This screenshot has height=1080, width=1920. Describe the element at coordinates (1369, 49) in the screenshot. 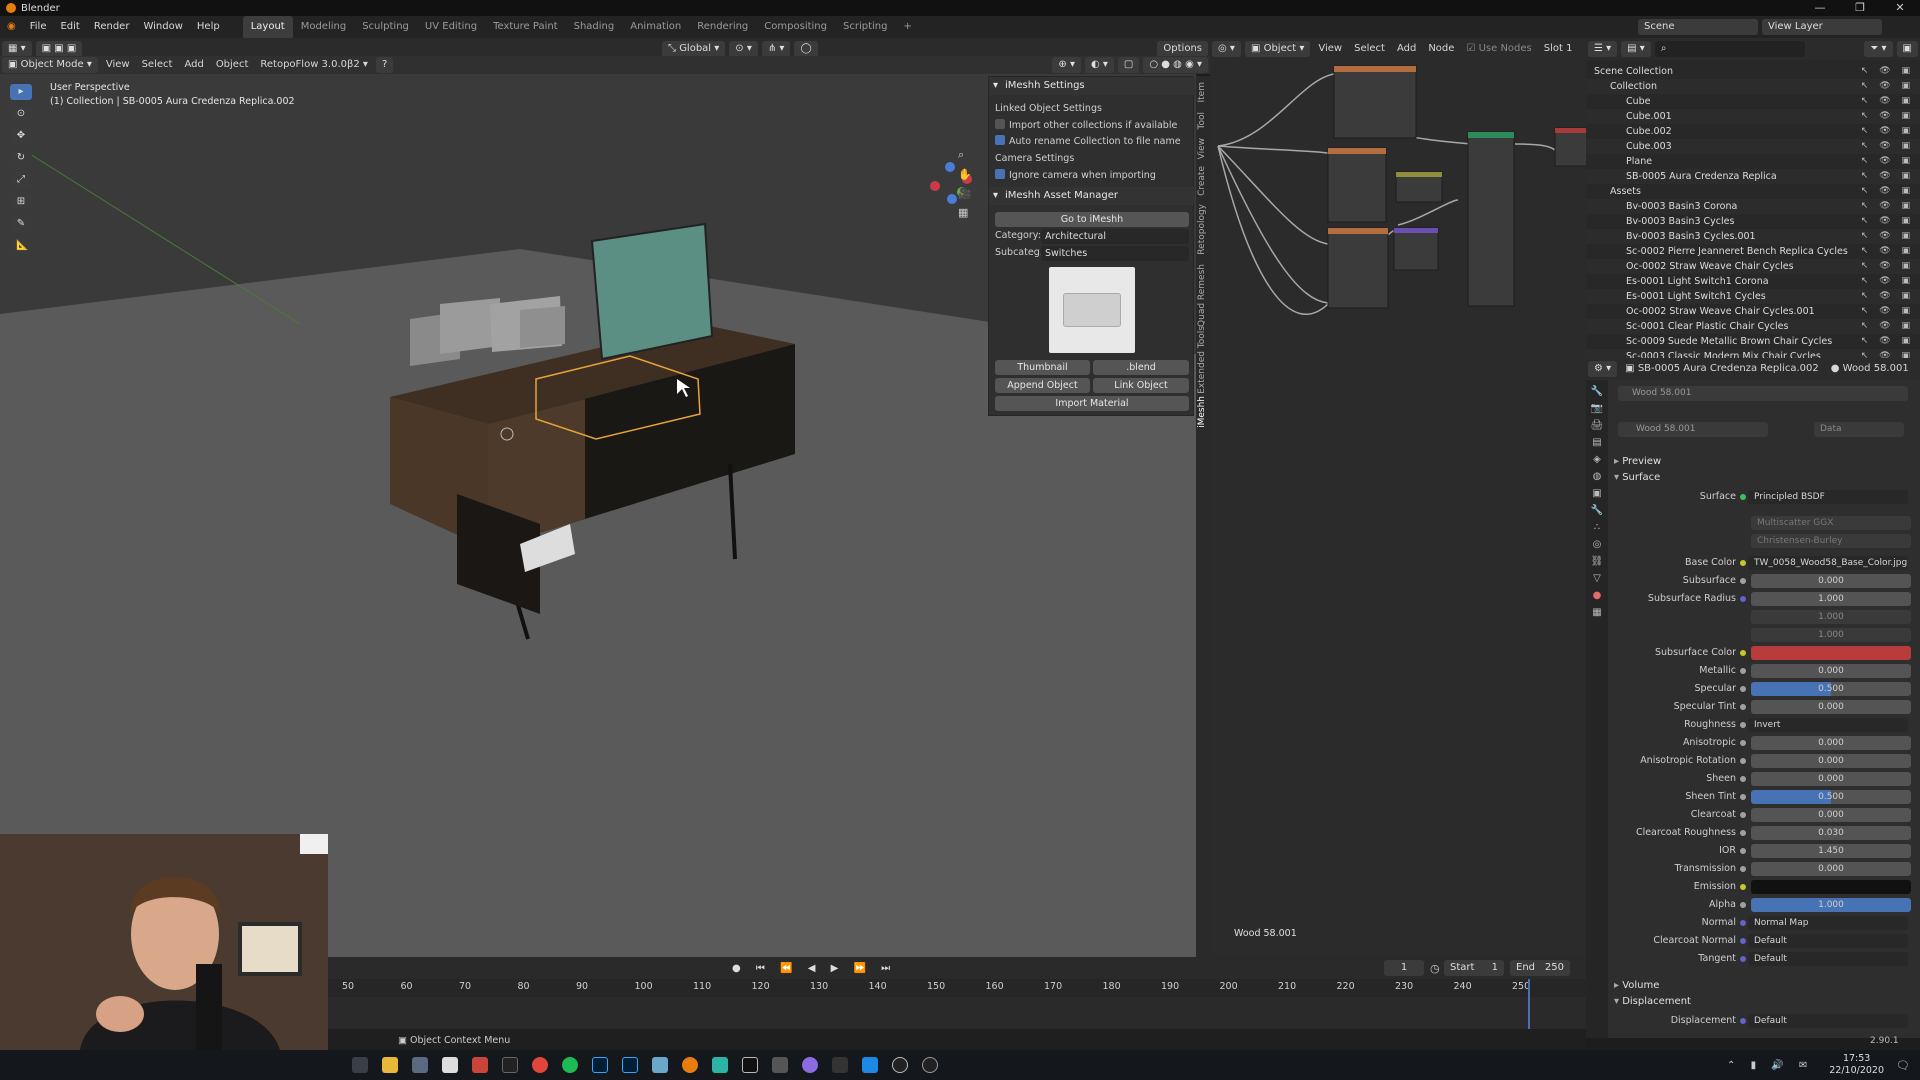

I see `node-menu-select: Select` at that location.